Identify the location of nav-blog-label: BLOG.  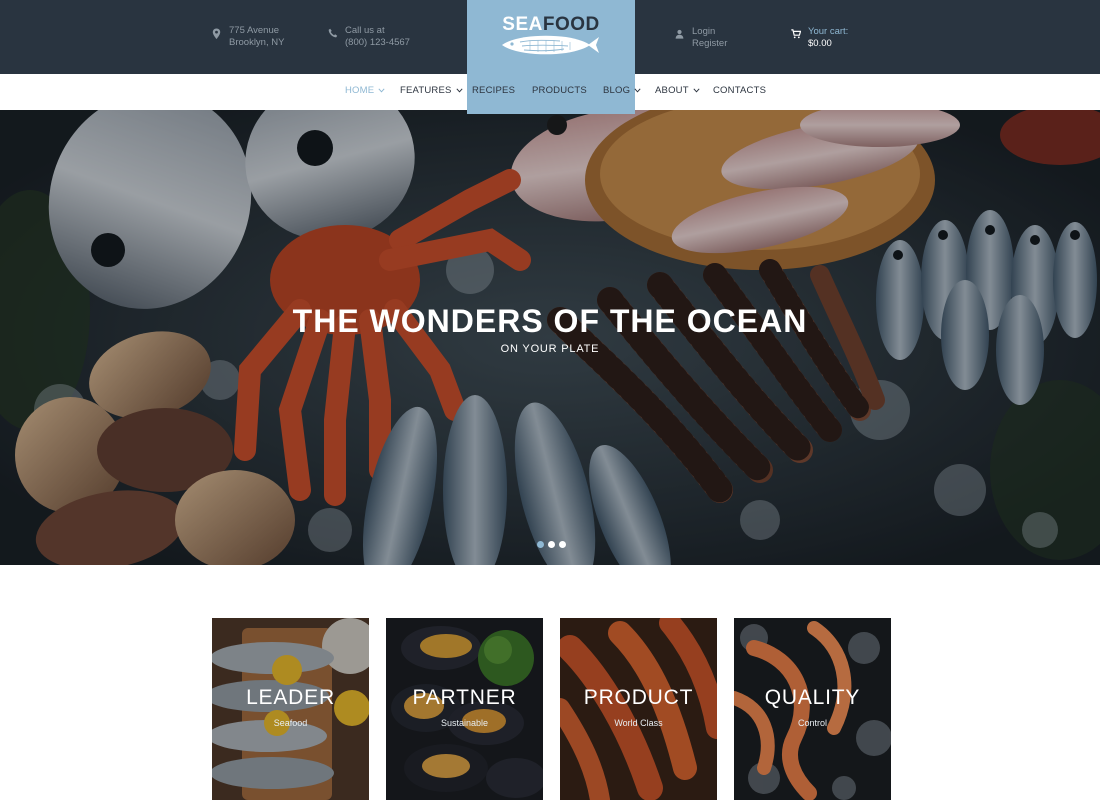
(617, 90).